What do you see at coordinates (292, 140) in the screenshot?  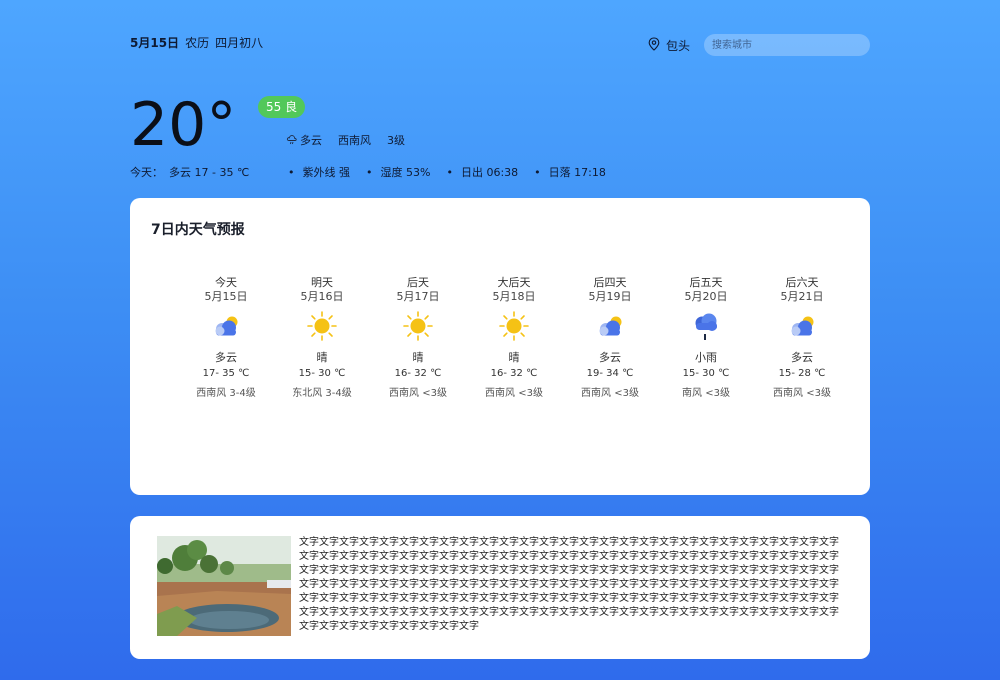 I see `cloud-outline-icon` at bounding box center [292, 140].